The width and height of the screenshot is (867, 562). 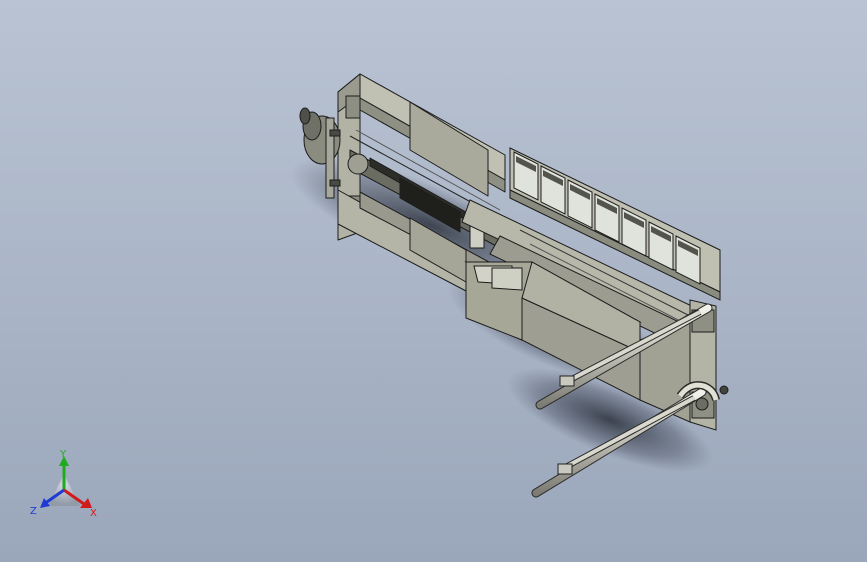 I want to click on z-axis-label: Z, so click(x=33, y=511).